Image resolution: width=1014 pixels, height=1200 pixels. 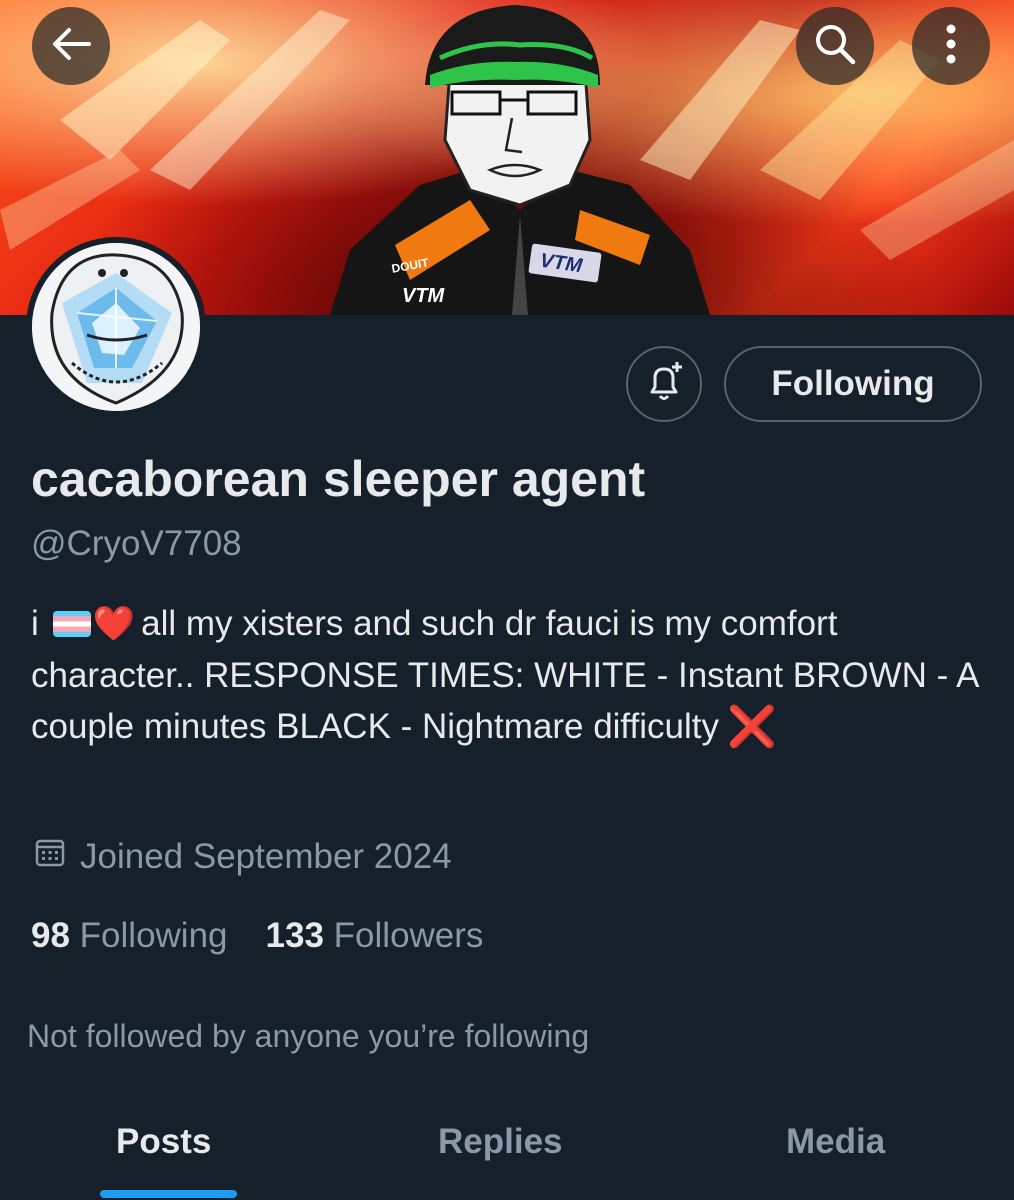 I want to click on active-tab-indicator, so click(x=168, y=1194).